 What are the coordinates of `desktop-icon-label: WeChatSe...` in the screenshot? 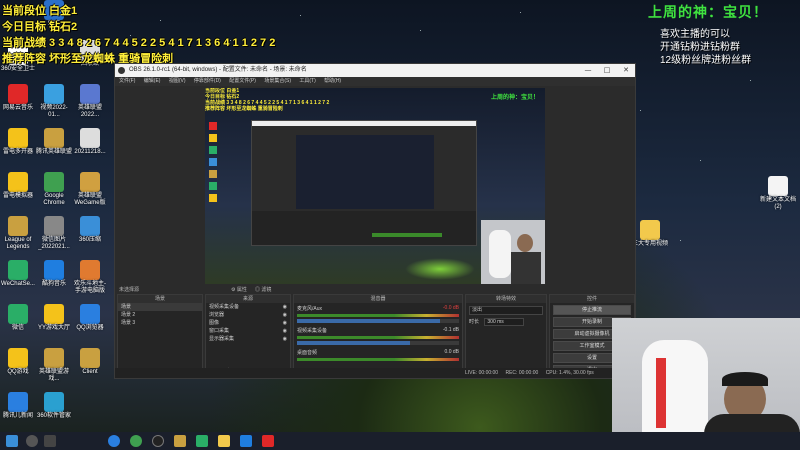 It's located at (18, 284).